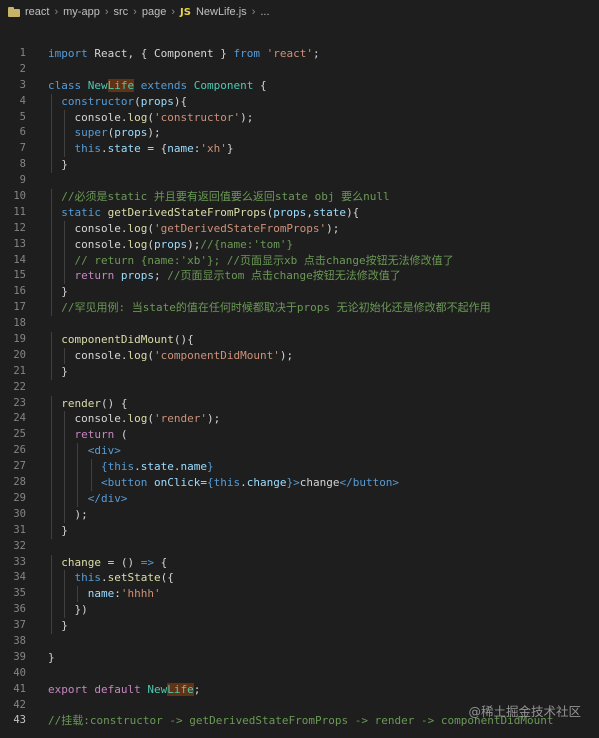 This screenshot has width=599, height=738. I want to click on code-token: =, so click(203, 483).